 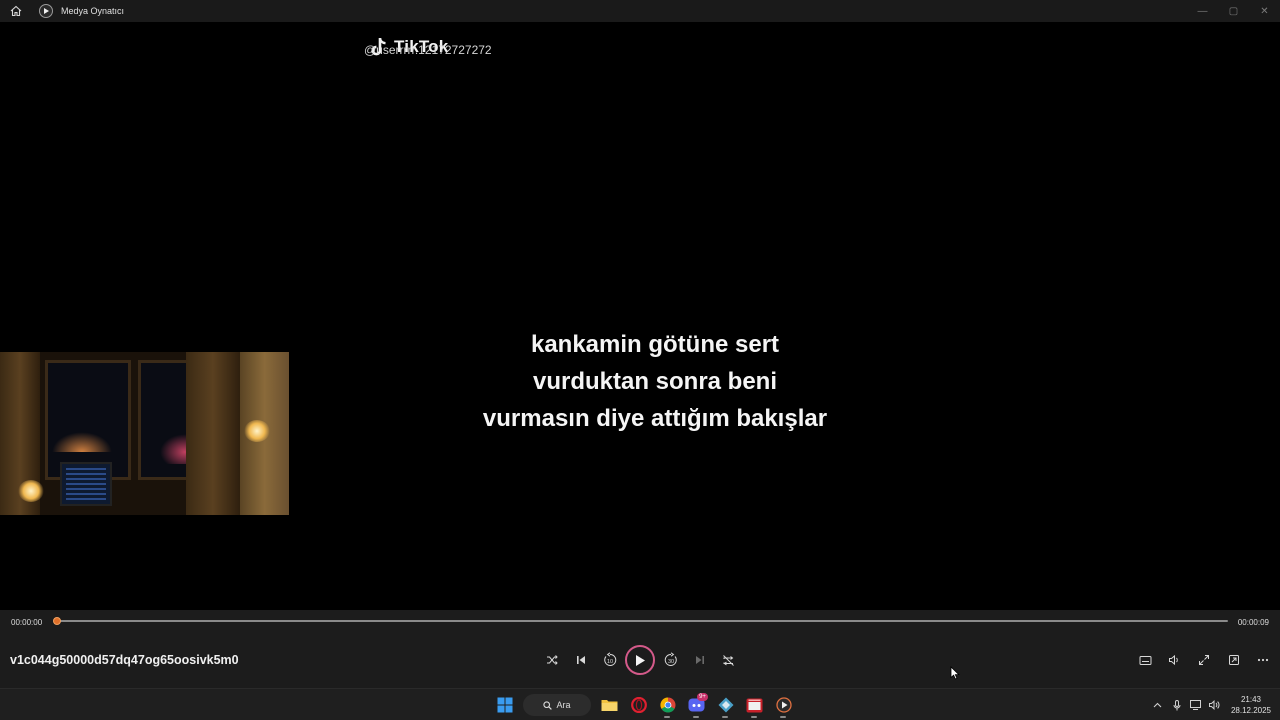 What do you see at coordinates (642, 621) in the screenshot?
I see `seek-bar` at bounding box center [642, 621].